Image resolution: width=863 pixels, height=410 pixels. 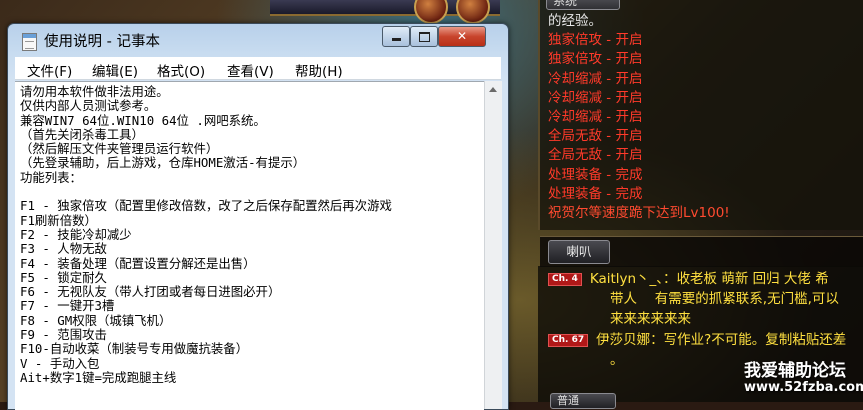 I want to click on text-line: F1 - 独家倍攻（配置里修改倍数，改了之后保存配置然后再次游戏, so click(x=206, y=206).